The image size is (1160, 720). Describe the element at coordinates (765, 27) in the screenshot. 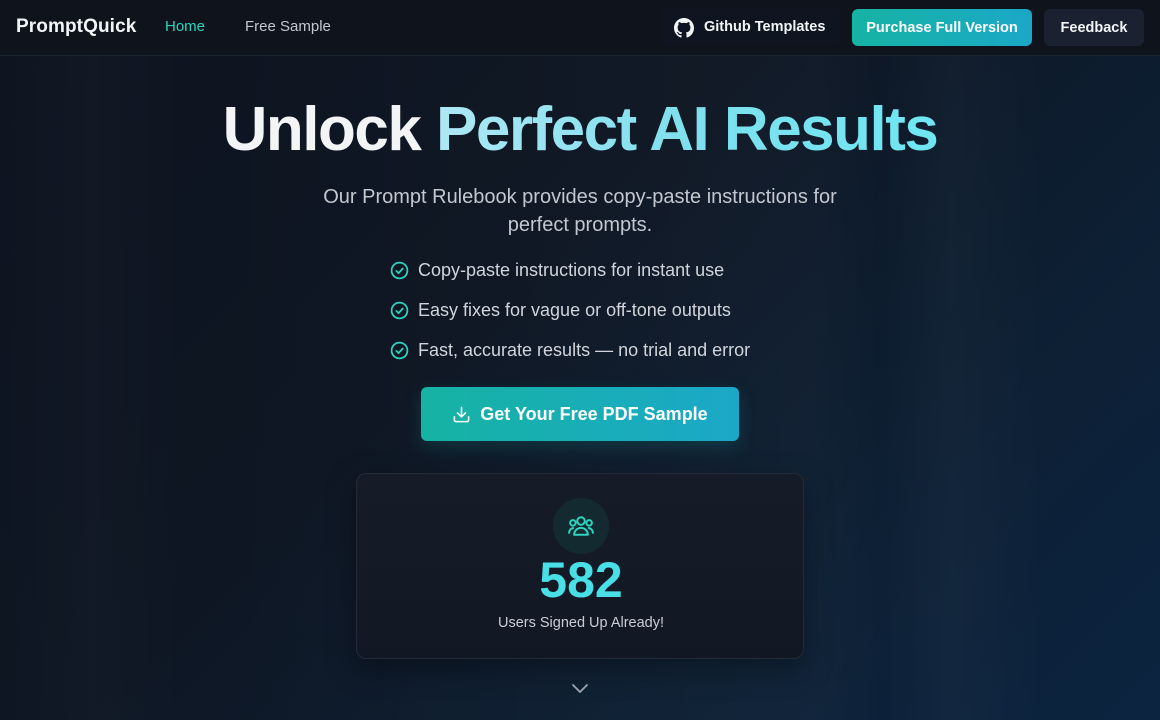

I see `github-templates-label: Github Templates` at that location.